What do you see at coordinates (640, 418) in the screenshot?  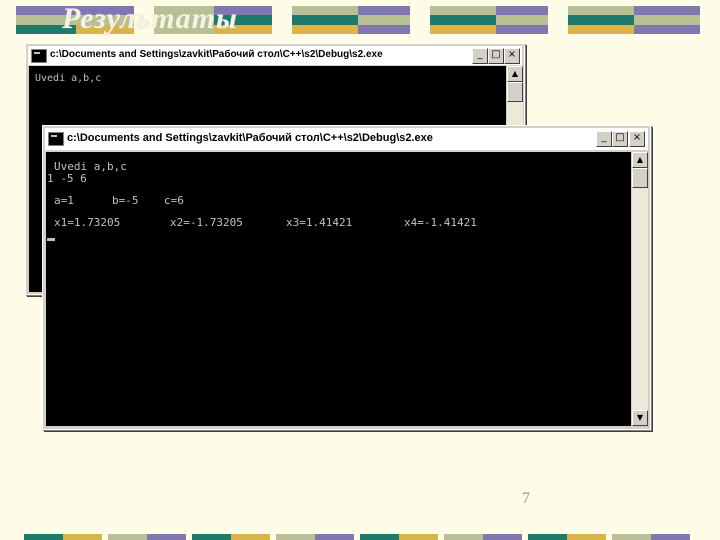 I see `scroll-down-button: ▼` at bounding box center [640, 418].